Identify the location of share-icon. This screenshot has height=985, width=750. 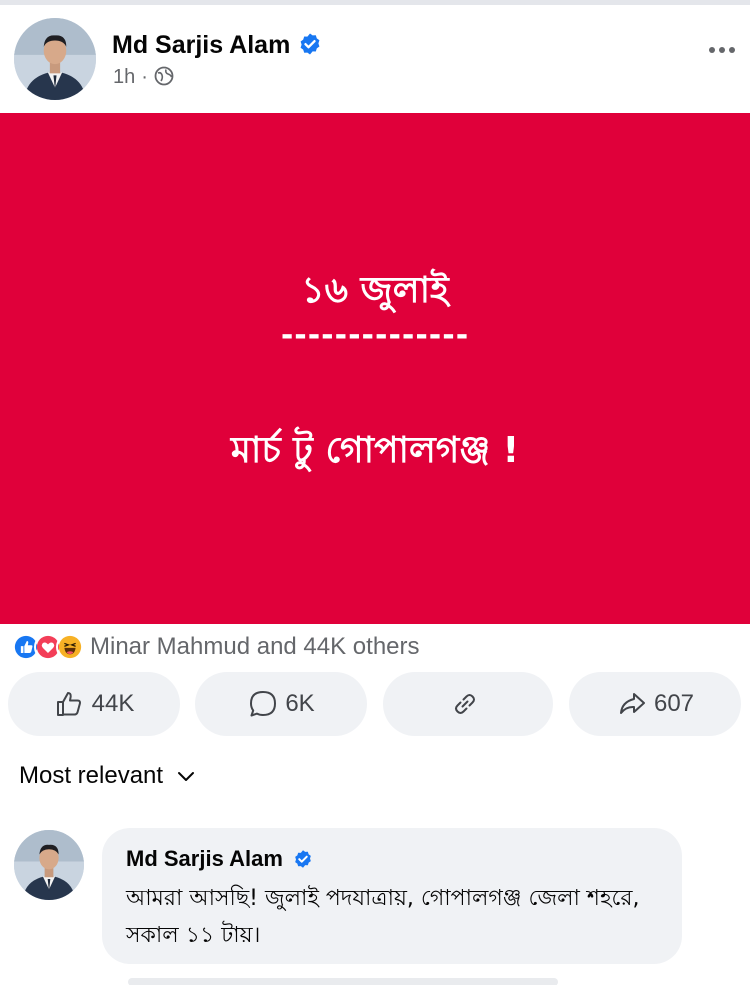
(632, 703).